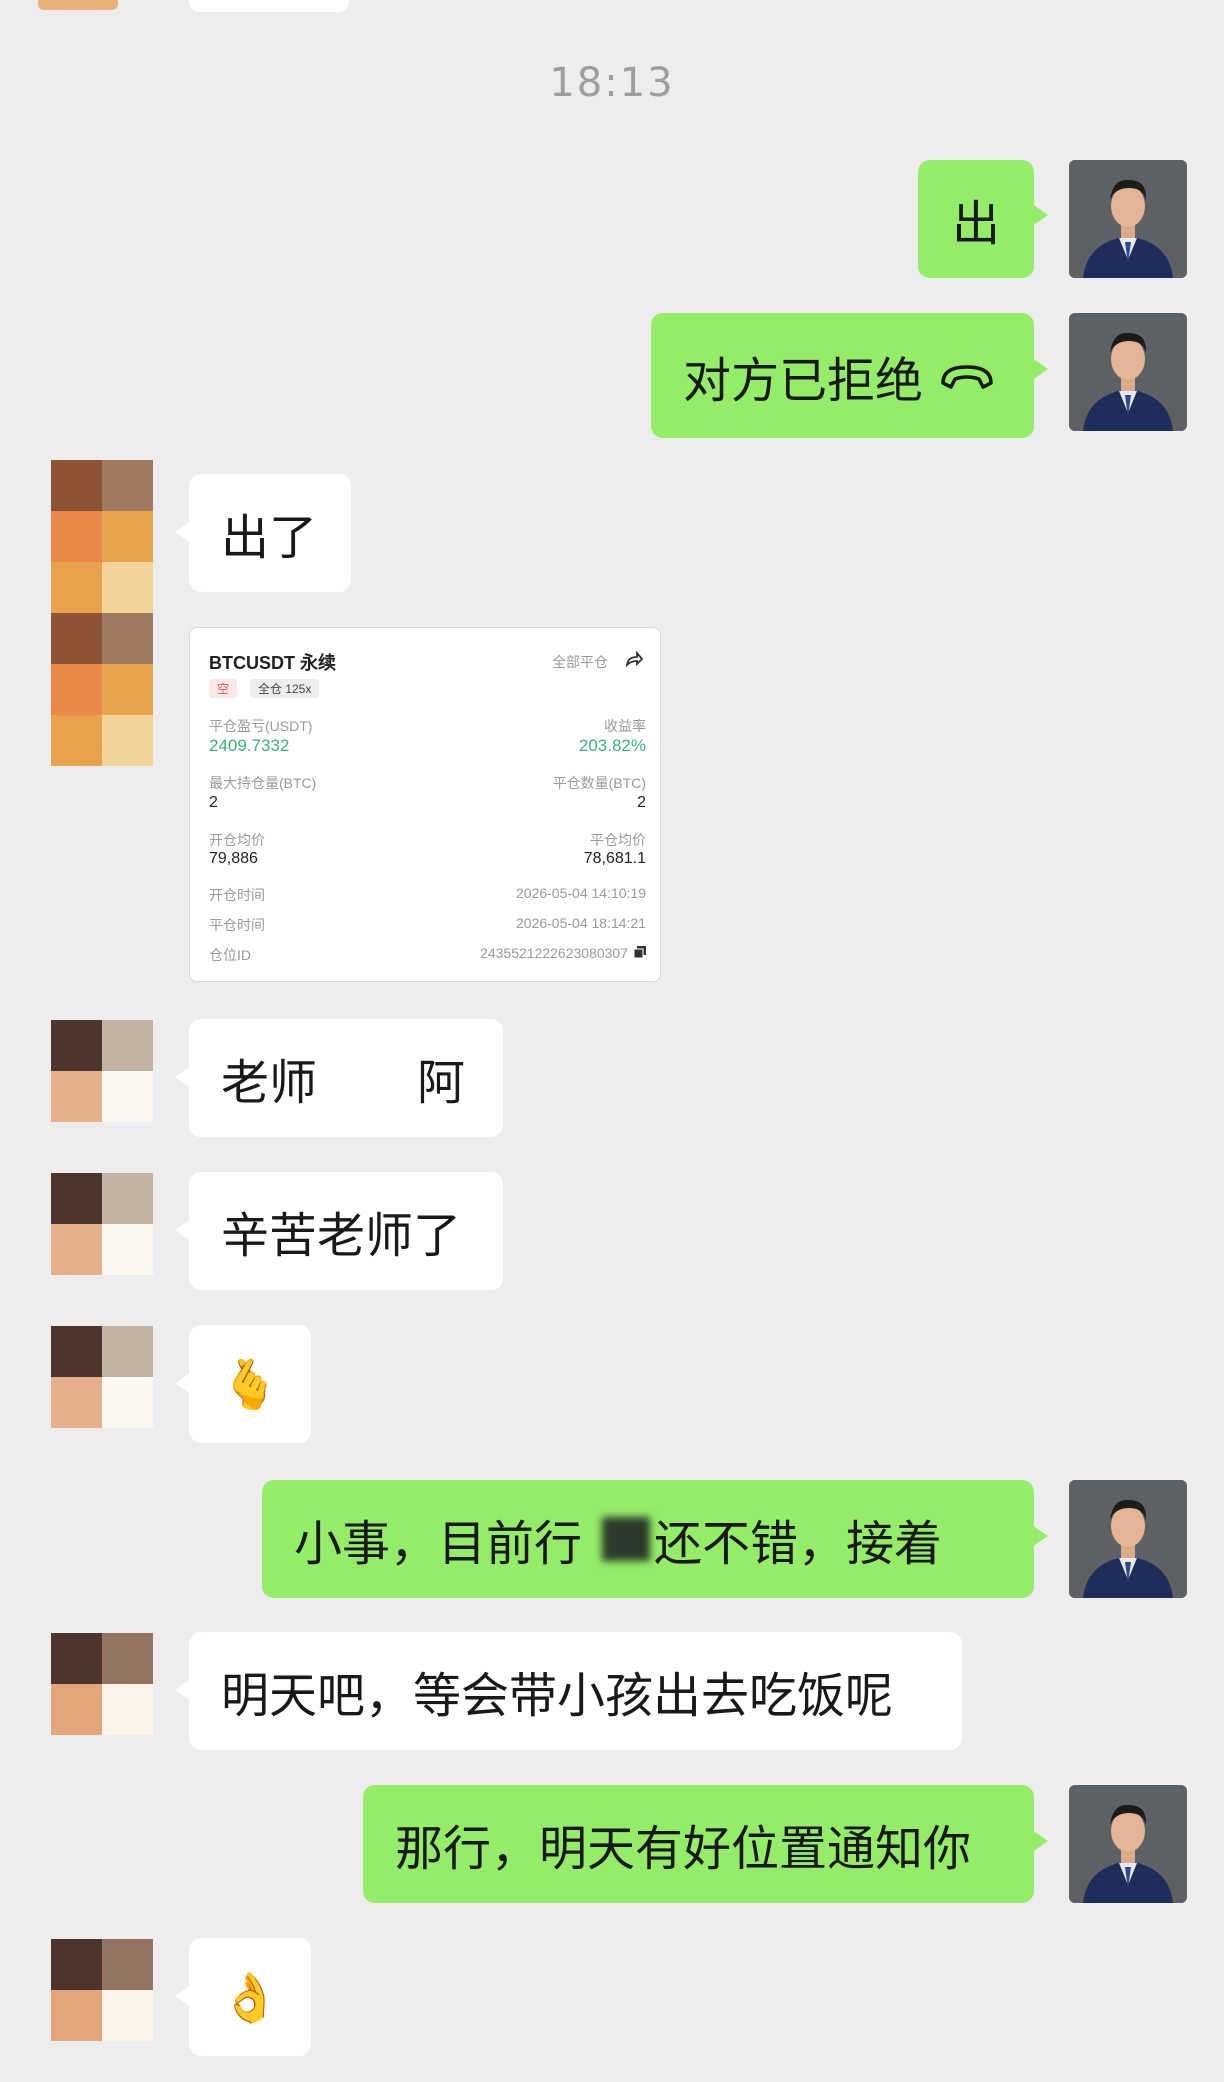  I want to click on leverage-badge: 全仓 125x, so click(285, 688).